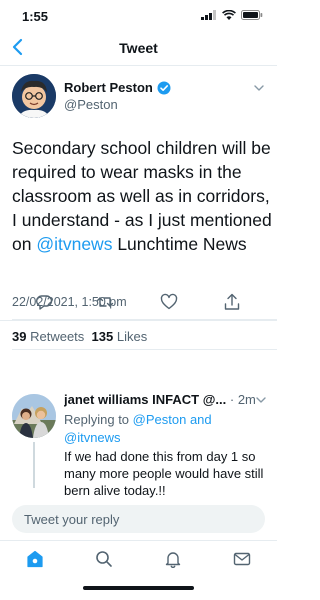 The image size is (320, 600). I want to click on page-title: Tweet, so click(138, 48).